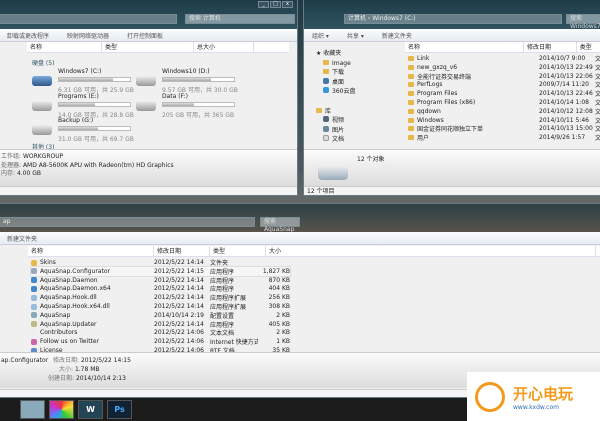  Describe the element at coordinates (583, 26) in the screenshot. I see `search-input: 搜索 Windows7 (C:)` at that location.